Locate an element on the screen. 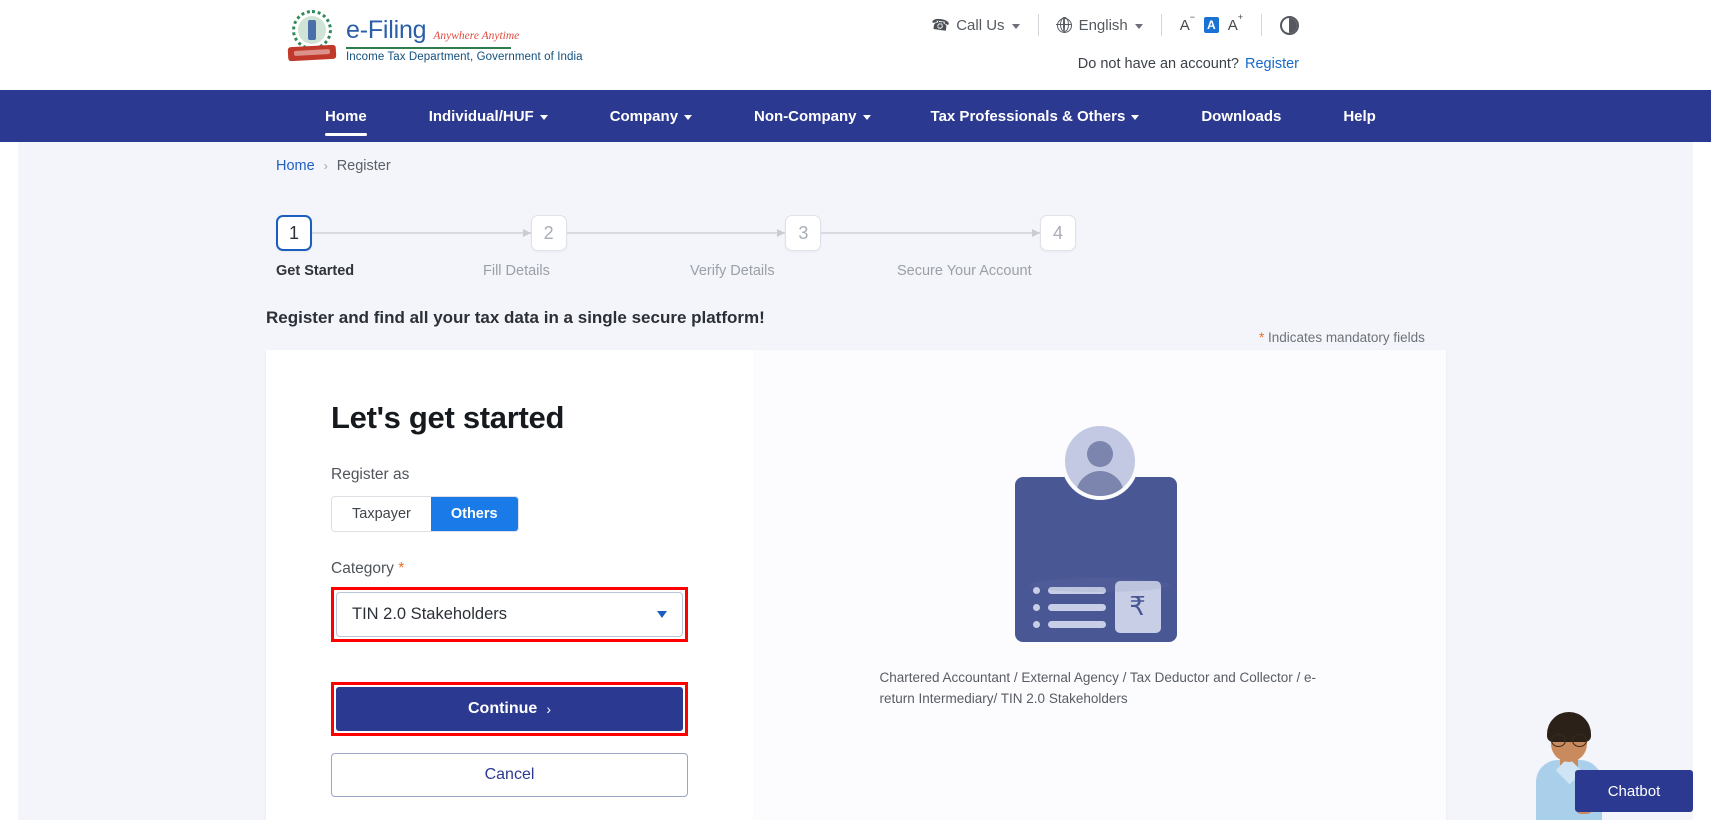 This screenshot has width=1711, height=820. category-label: Category * is located at coordinates (368, 568).